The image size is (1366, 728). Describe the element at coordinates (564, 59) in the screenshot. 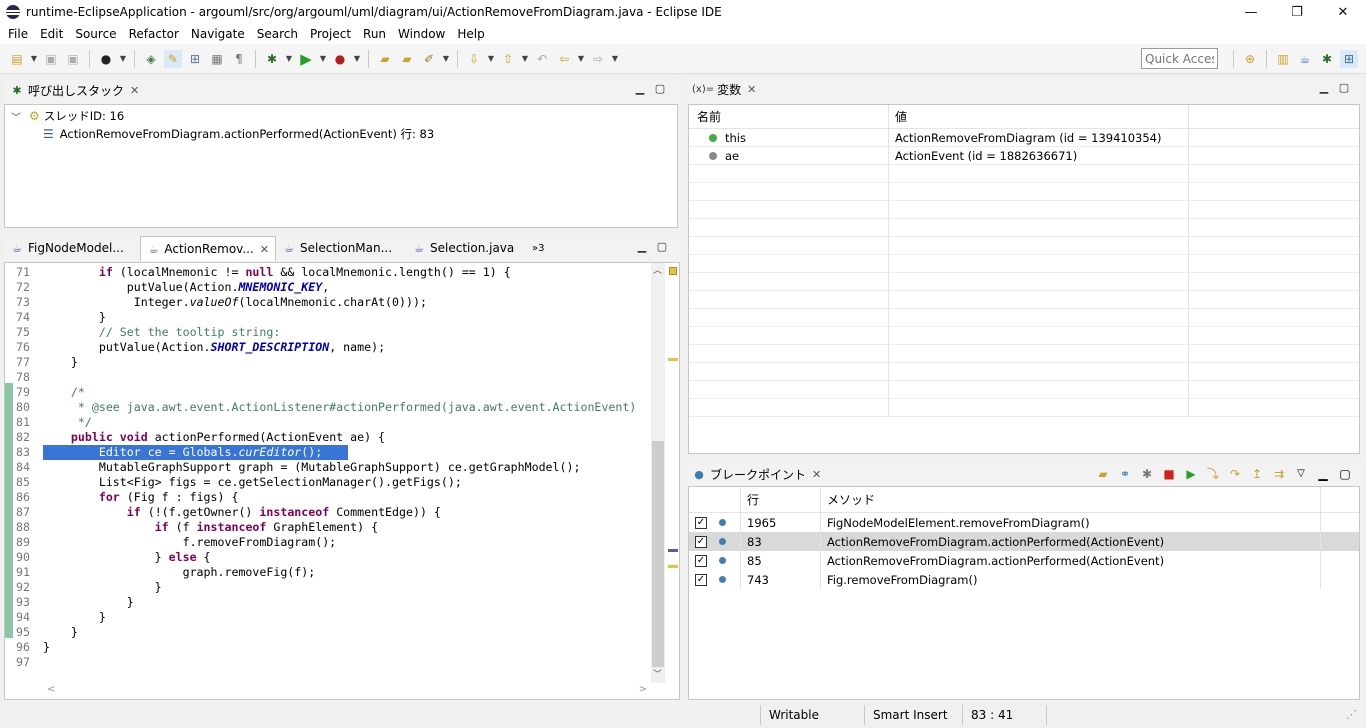

I see `back-icon: ⇦` at that location.